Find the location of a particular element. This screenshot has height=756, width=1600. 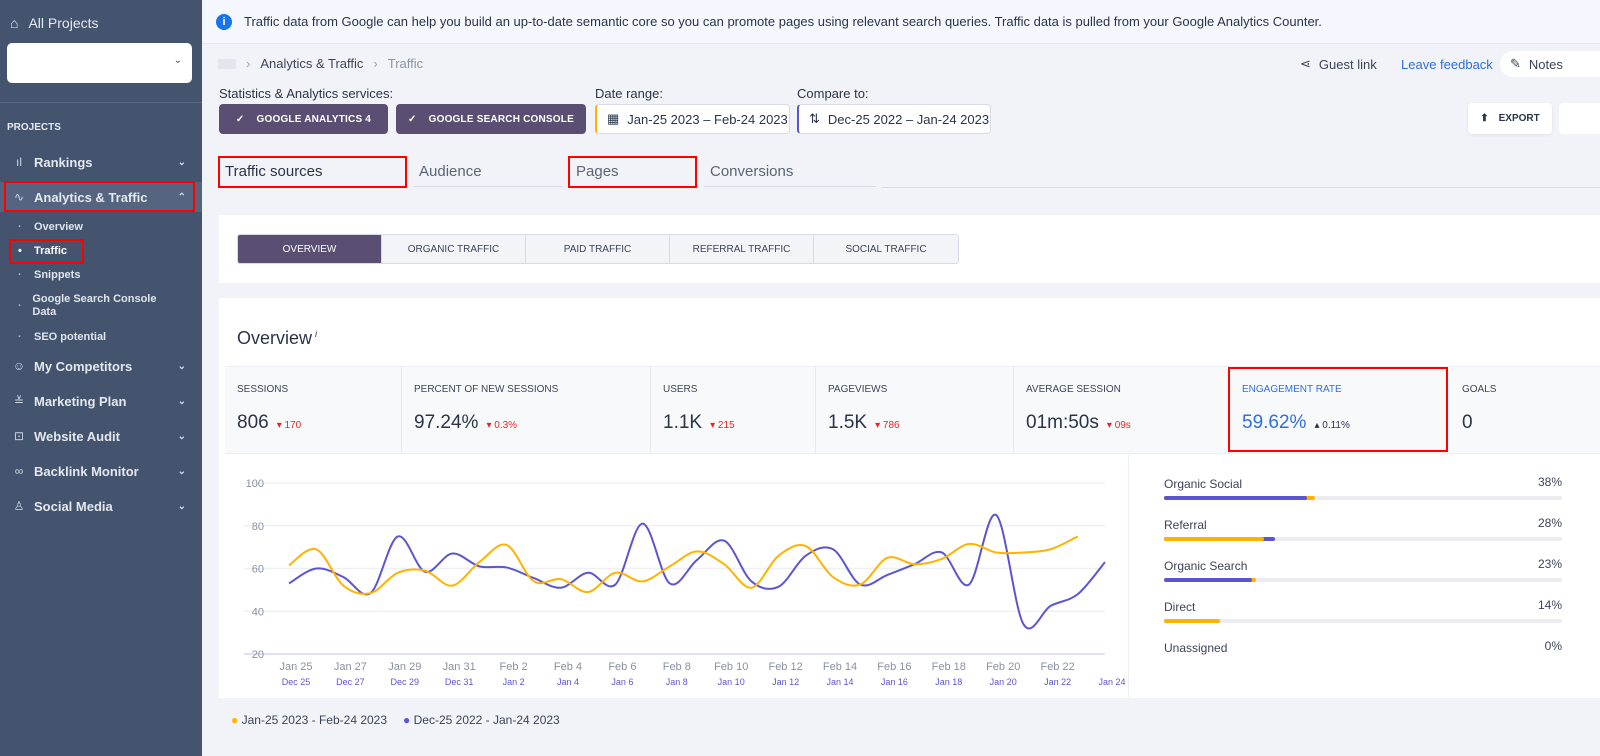

x-tick-label-compare: Jan 18 is located at coordinates (948, 682).